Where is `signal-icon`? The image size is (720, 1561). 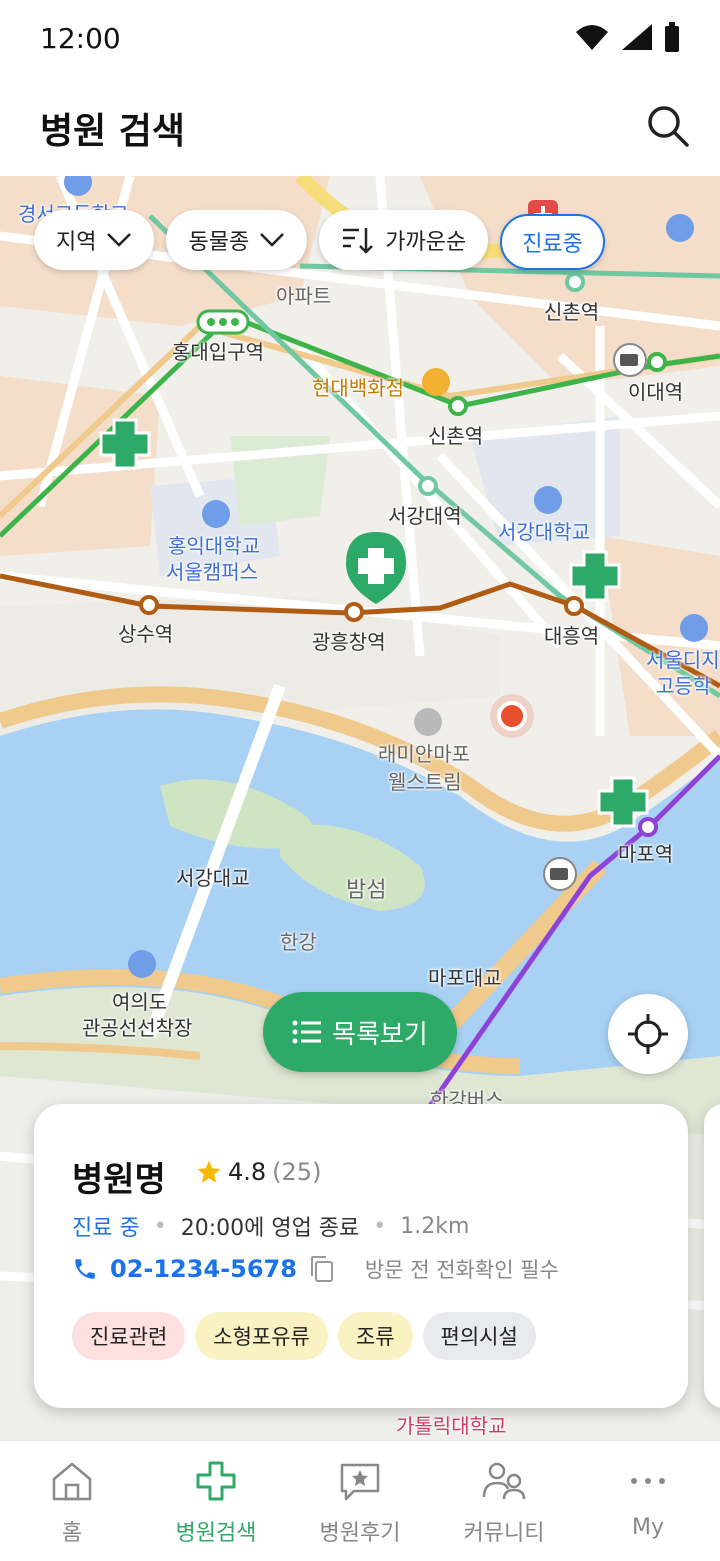
signal-icon is located at coordinates (637, 37).